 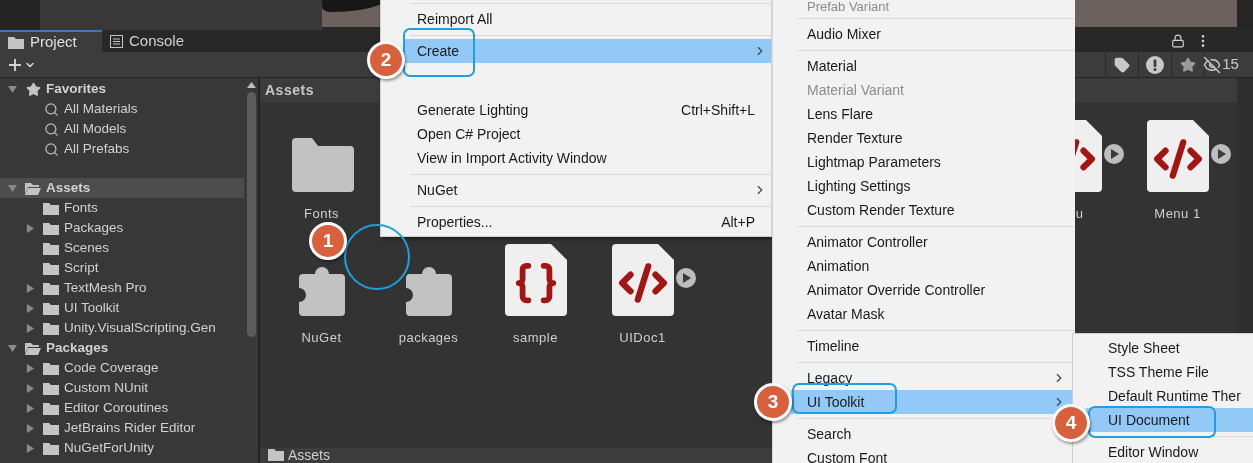 I want to click on tree-item: Assets, so click(x=122, y=188).